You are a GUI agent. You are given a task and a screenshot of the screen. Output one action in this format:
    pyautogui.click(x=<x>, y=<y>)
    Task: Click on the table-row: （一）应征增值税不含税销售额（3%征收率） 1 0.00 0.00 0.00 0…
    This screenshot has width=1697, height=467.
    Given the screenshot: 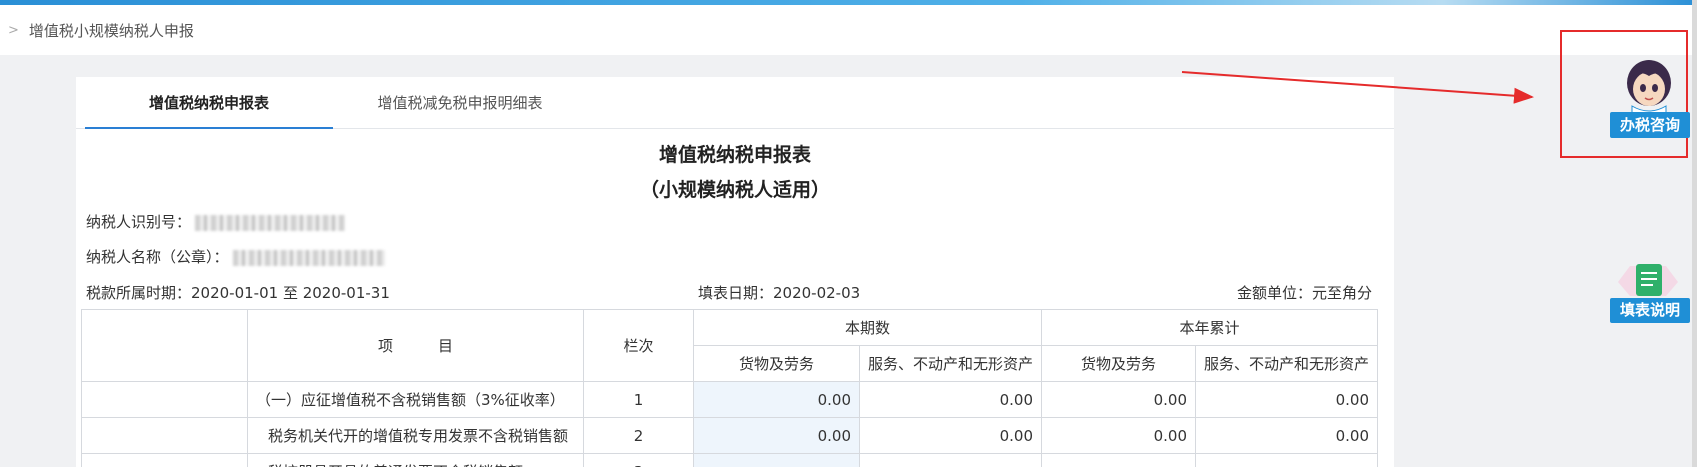 What is the action you would take?
    pyautogui.click(x=730, y=399)
    